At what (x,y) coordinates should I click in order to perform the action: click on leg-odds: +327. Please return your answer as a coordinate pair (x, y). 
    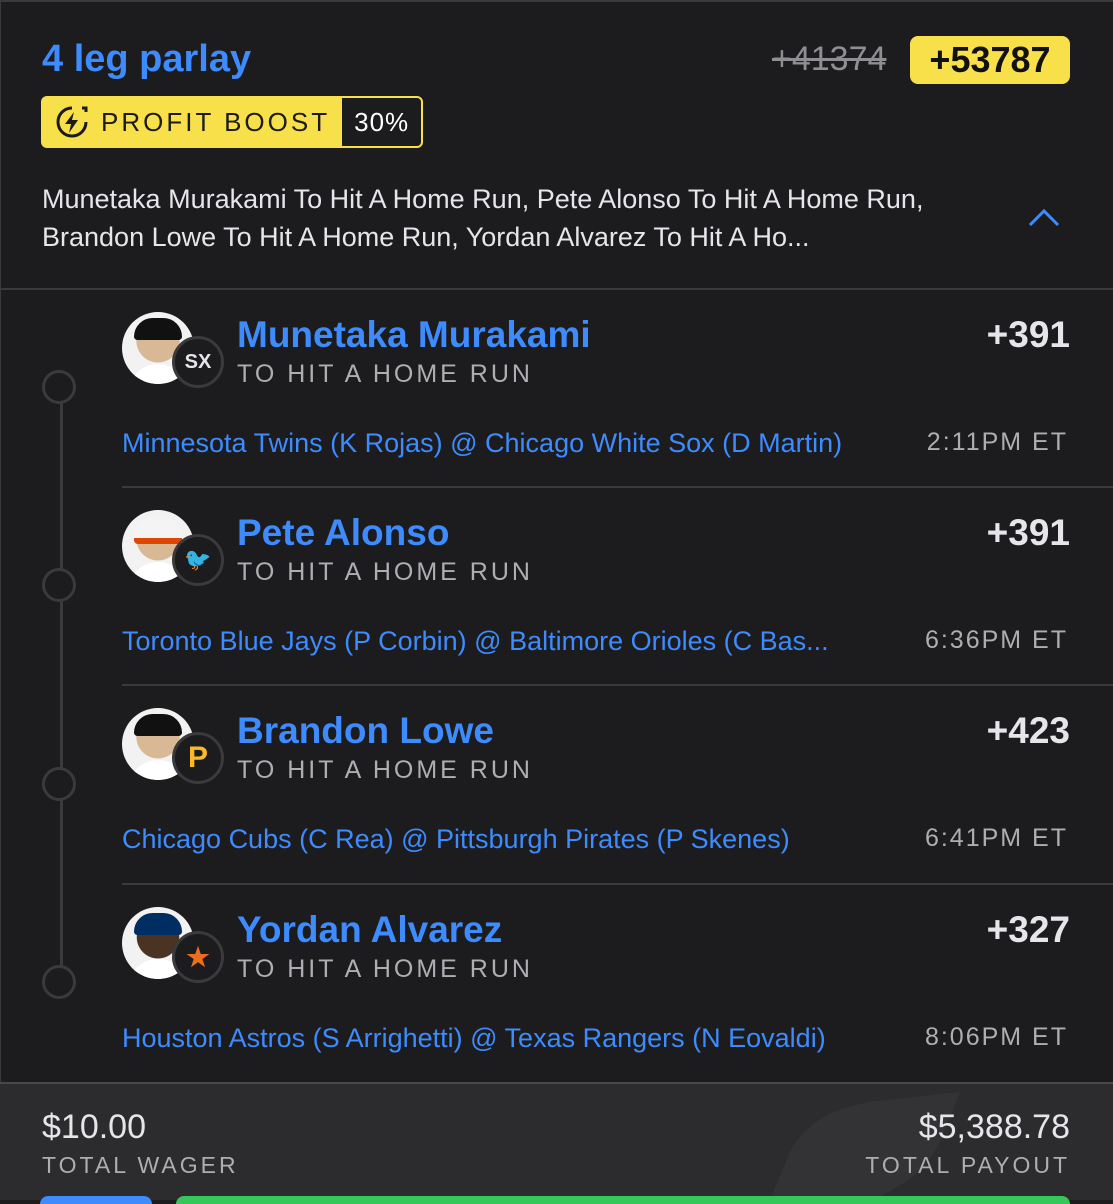
    Looking at the image, I should click on (1028, 929).